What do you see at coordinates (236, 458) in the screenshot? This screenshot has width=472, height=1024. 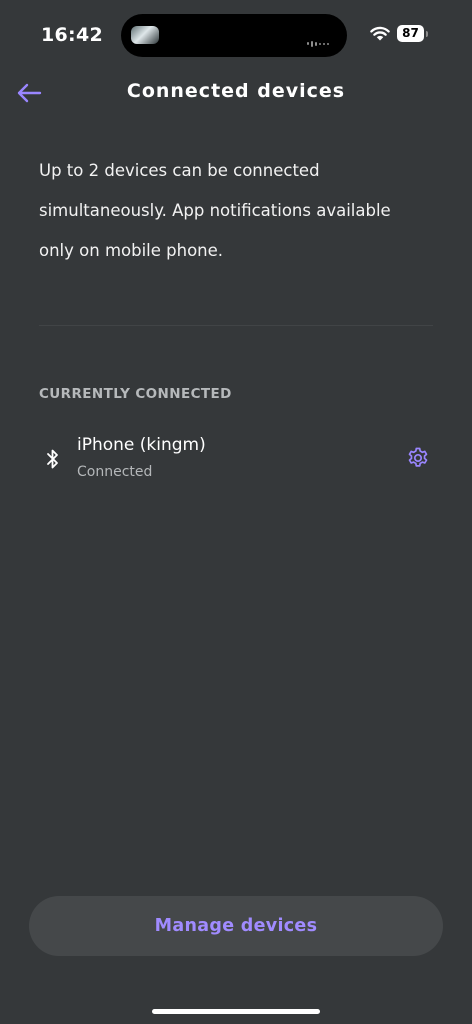 I see `device-row: iPhone (kingm) Connected` at bounding box center [236, 458].